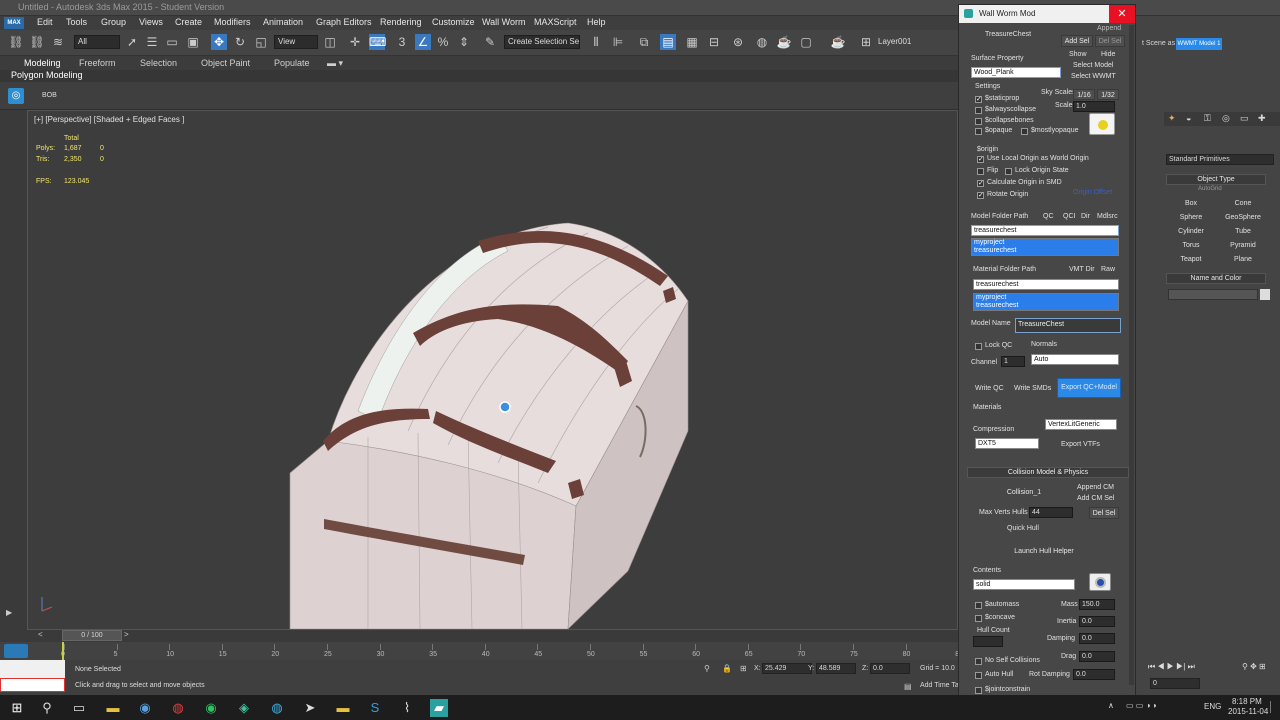 The image size is (1280, 720). Describe the element at coordinates (1216, 179) in the screenshot. I see `object-type-rollout: Object Type` at that location.